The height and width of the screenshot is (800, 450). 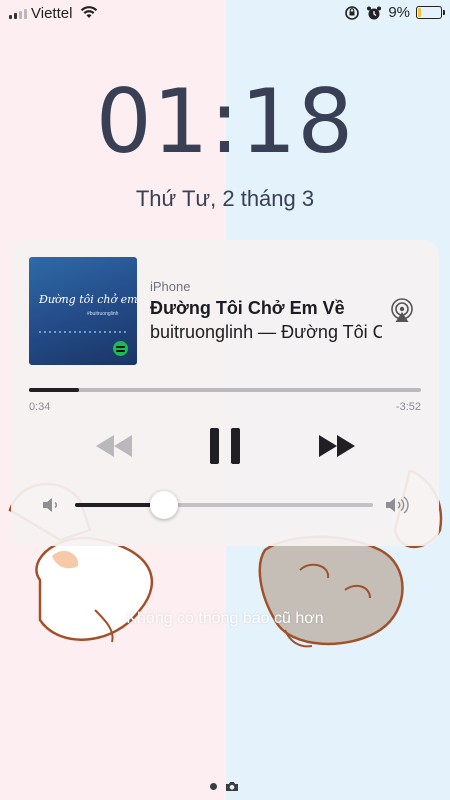 What do you see at coordinates (247, 308) in the screenshot?
I see `song-title: Đường Tôi Chở Em Về` at bounding box center [247, 308].